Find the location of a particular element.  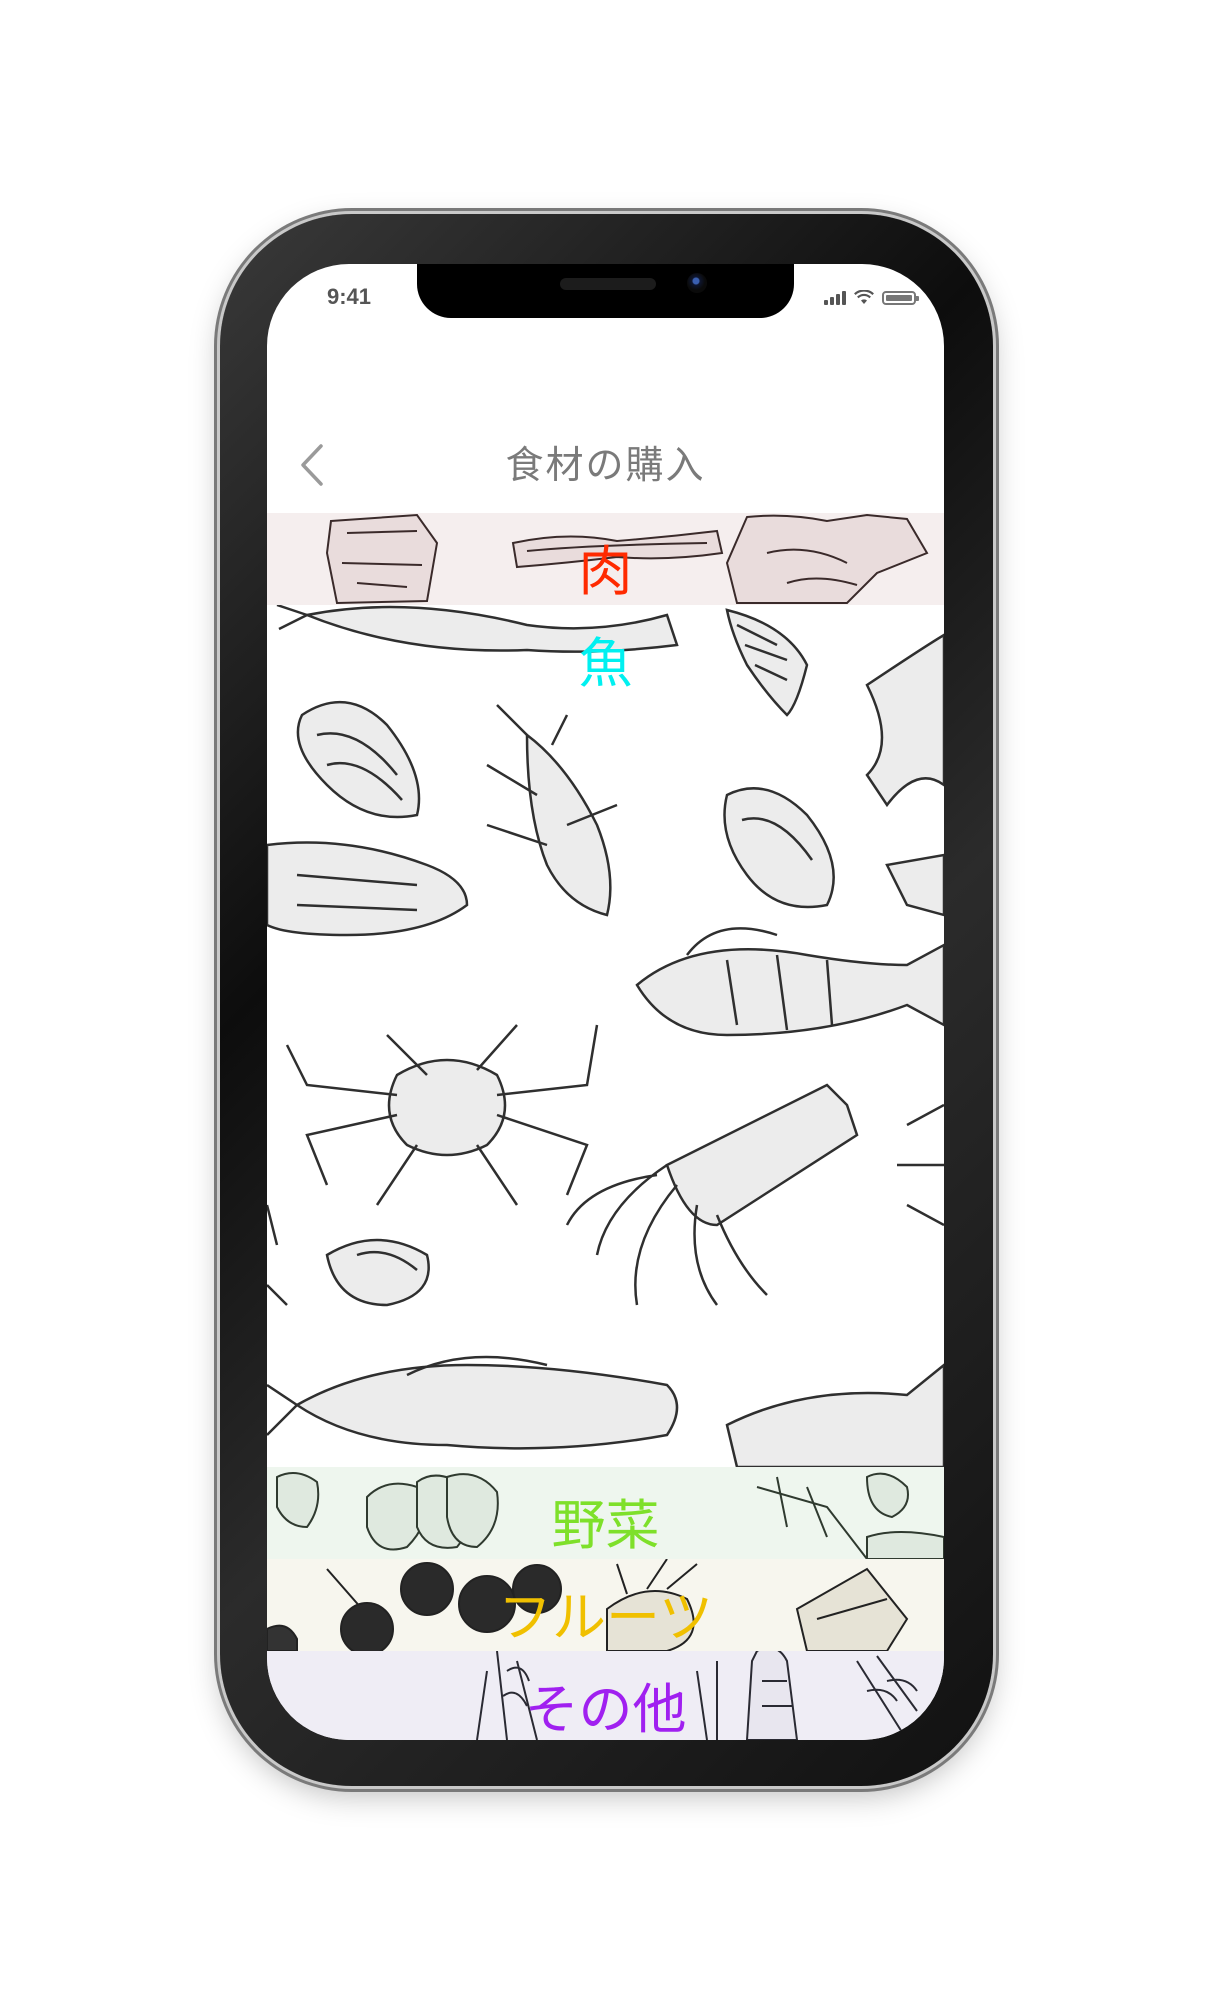

category-label: 魚 is located at coordinates (605, 663).